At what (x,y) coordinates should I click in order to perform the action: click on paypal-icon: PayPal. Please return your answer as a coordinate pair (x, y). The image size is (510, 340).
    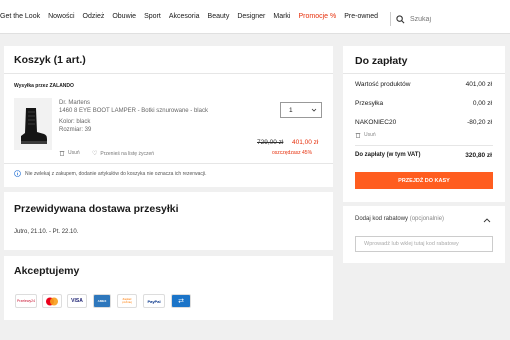
    Looking at the image, I should click on (154, 301).